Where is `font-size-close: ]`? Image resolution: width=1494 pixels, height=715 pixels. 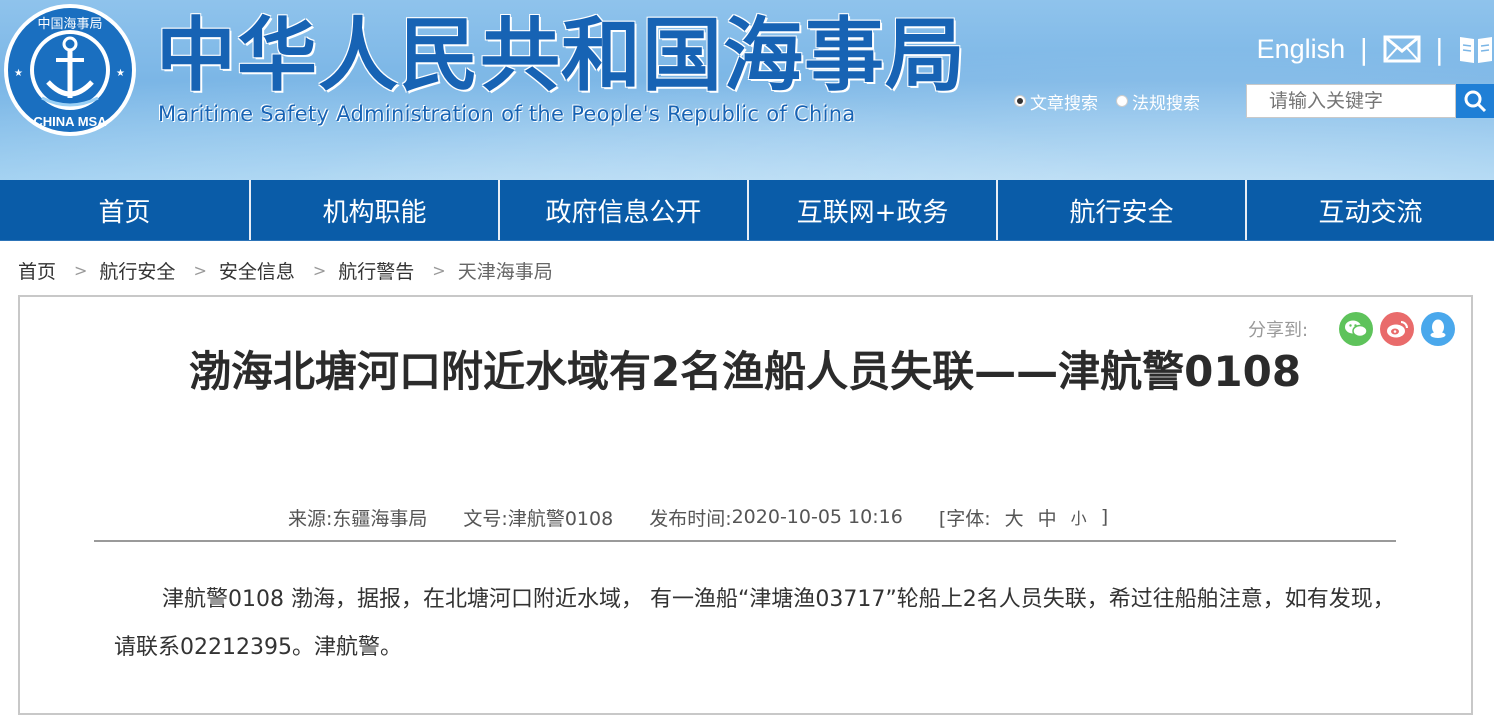
font-size-close: ] is located at coordinates (1104, 517).